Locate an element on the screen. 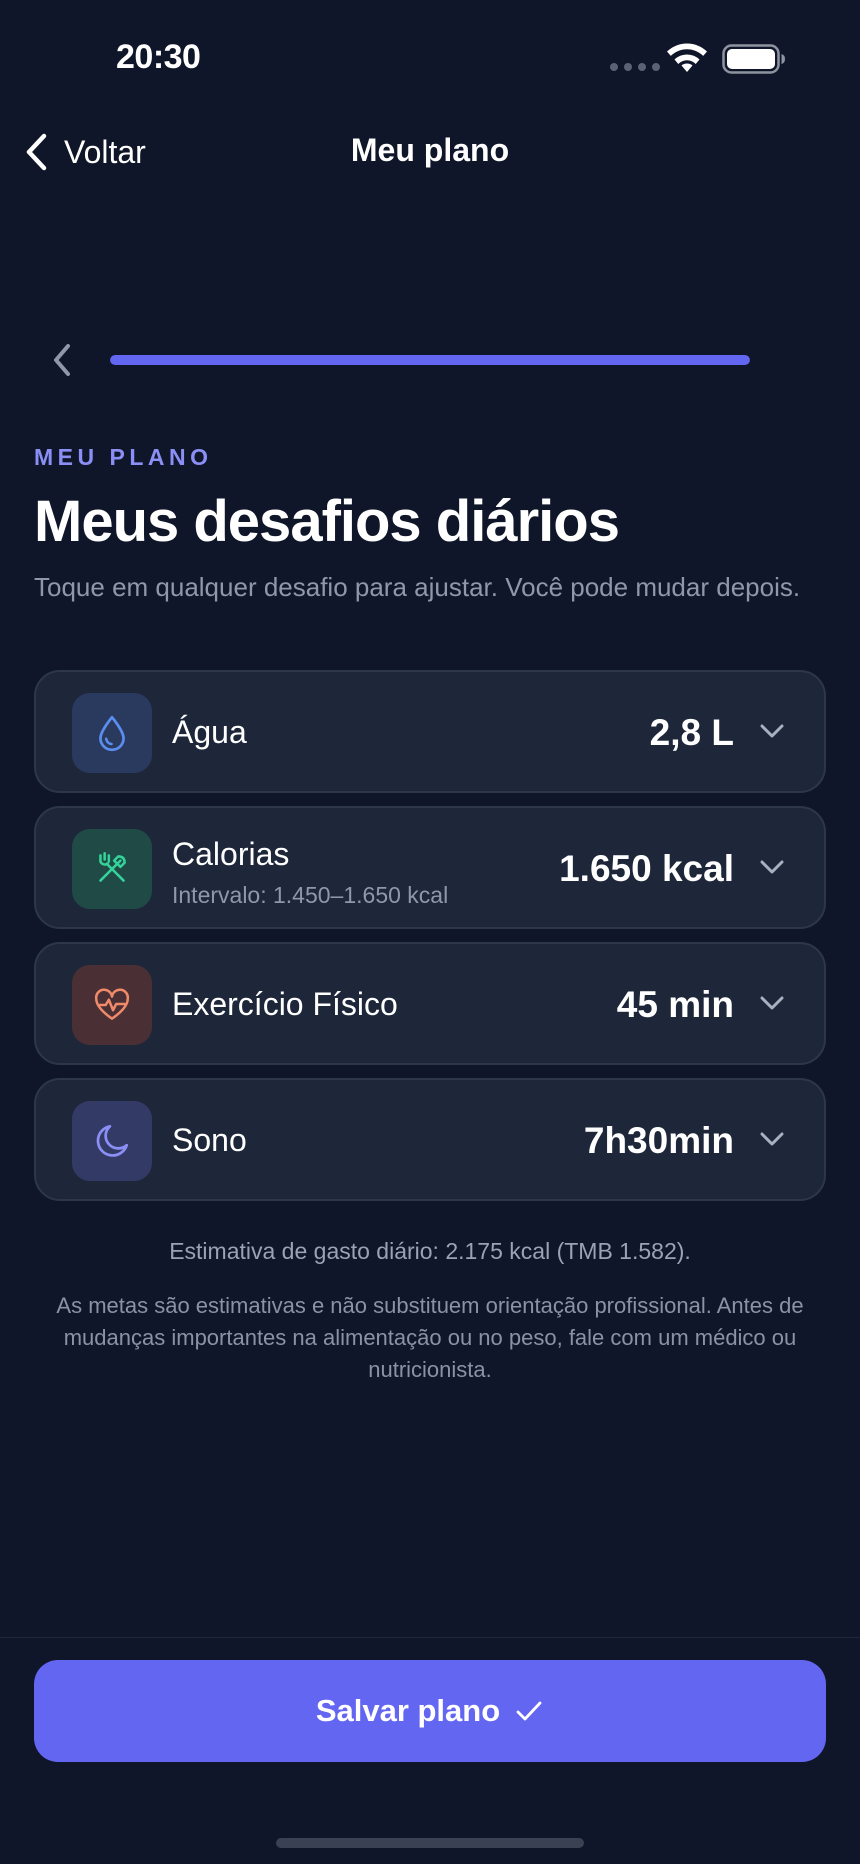 The width and height of the screenshot is (860, 1864). home-indicator is located at coordinates (430, 1843).